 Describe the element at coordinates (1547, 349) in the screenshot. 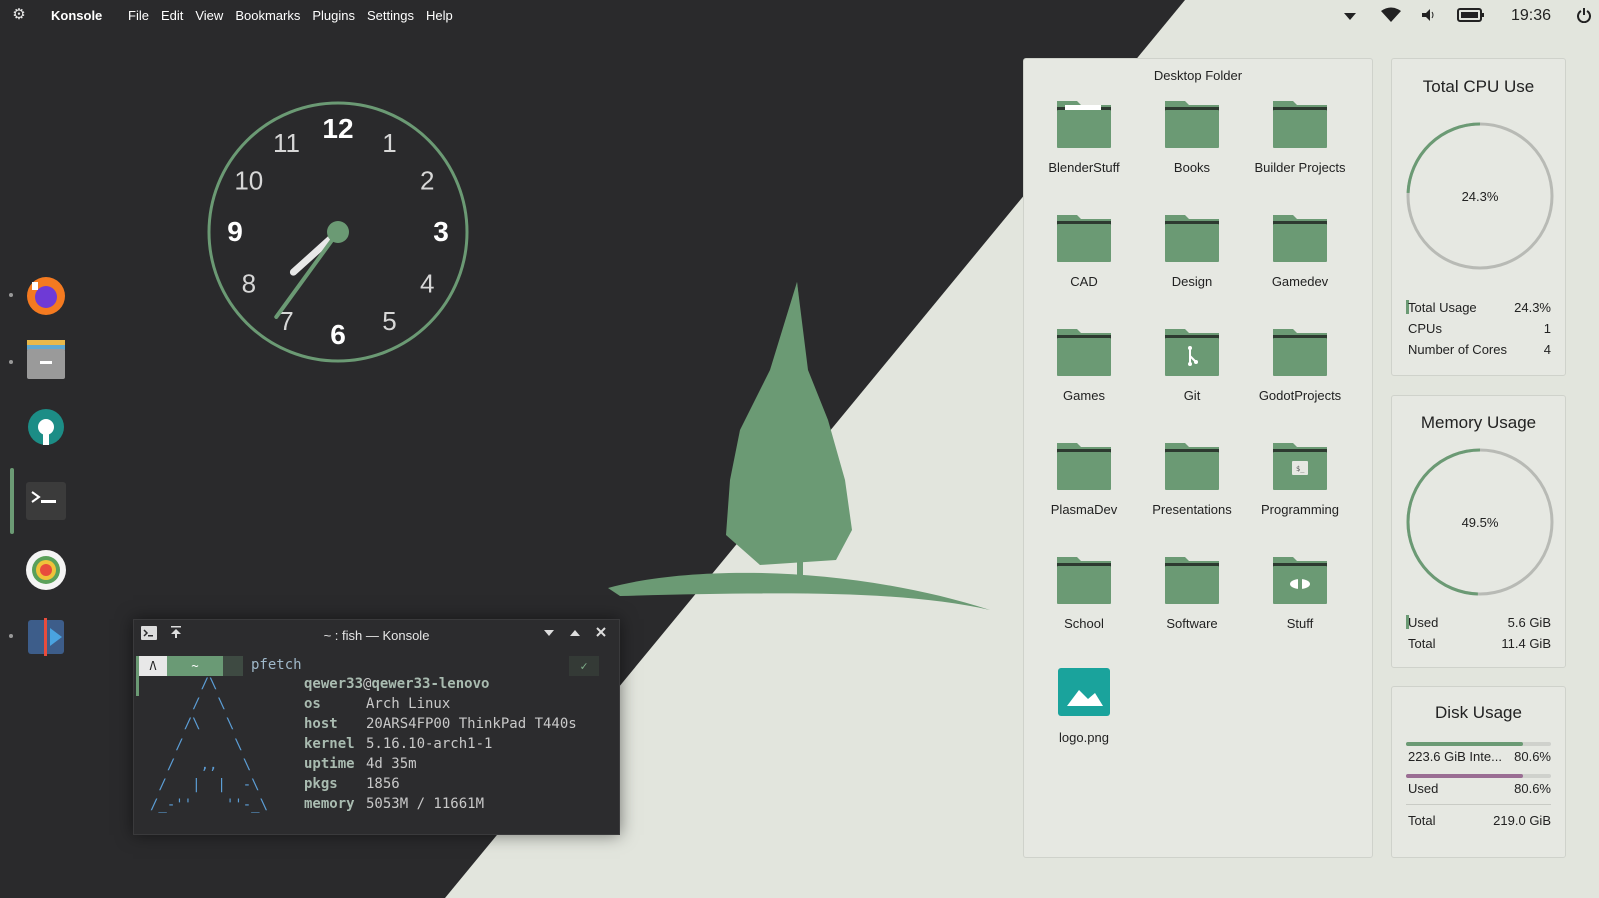

I see `stat-value: 4` at that location.